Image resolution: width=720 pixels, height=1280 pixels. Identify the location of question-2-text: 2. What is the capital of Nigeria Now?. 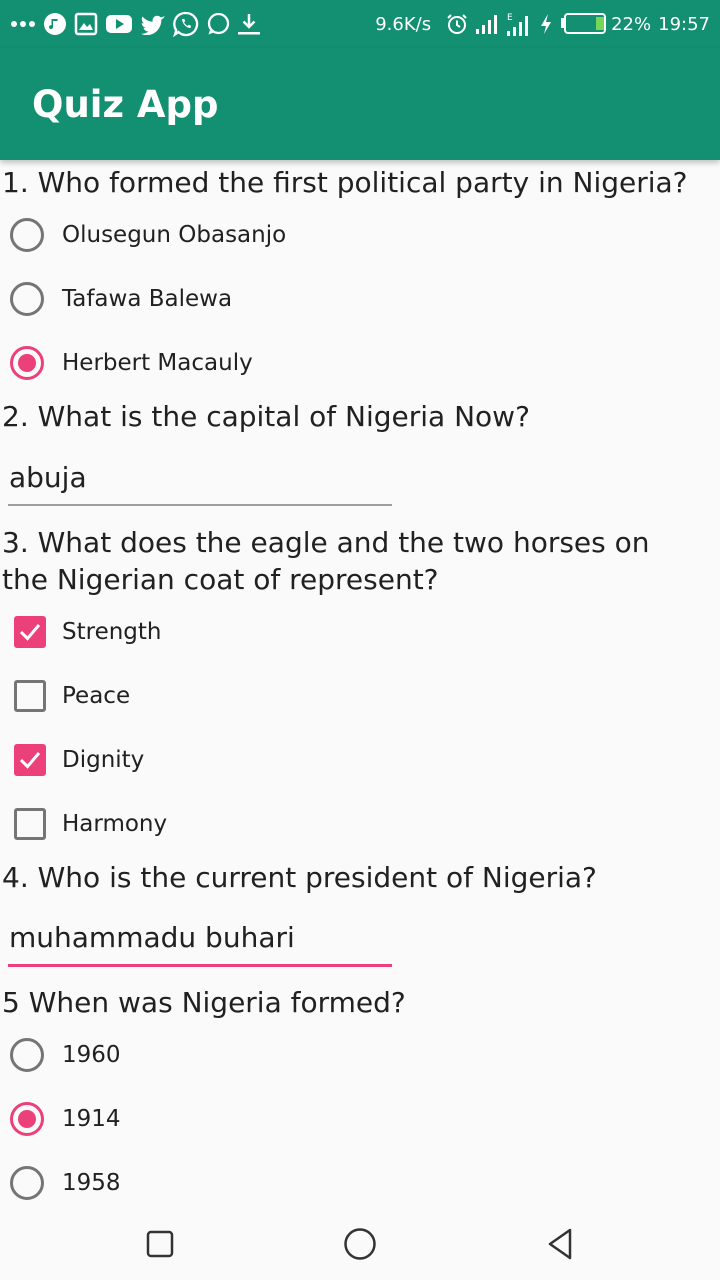
(266, 416).